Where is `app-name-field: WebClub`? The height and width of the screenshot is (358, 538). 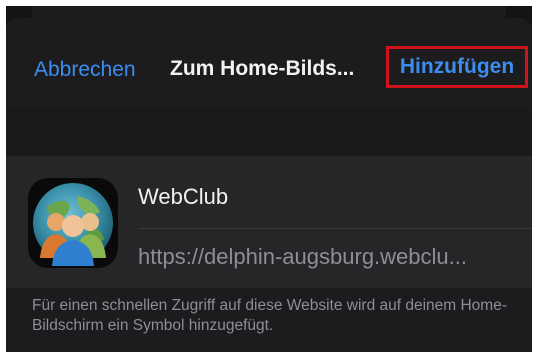 app-name-field: WebClub is located at coordinates (183, 197).